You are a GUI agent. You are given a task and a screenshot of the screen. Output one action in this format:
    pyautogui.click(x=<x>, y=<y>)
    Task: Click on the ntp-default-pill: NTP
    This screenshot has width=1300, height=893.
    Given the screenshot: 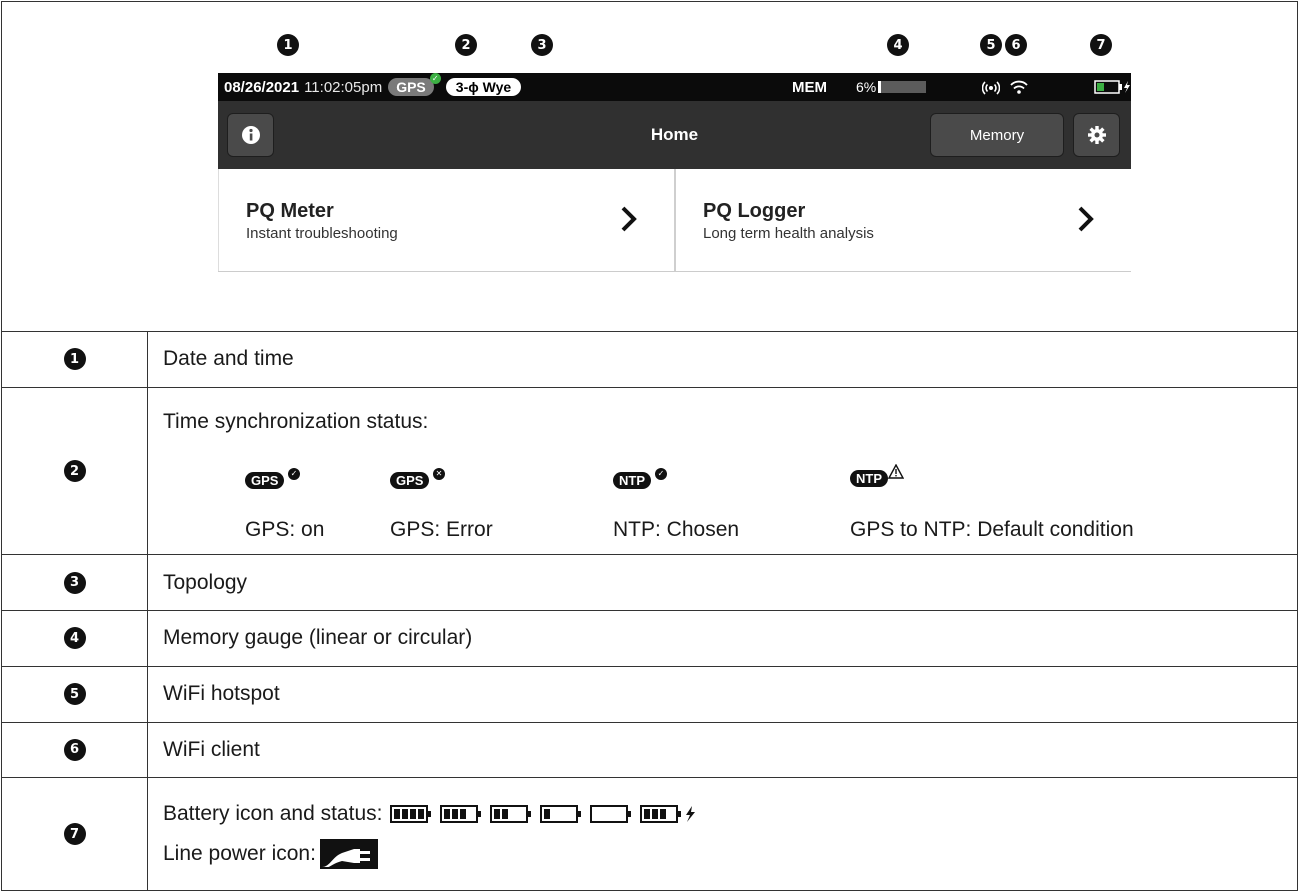 What is the action you would take?
    pyautogui.click(x=869, y=478)
    